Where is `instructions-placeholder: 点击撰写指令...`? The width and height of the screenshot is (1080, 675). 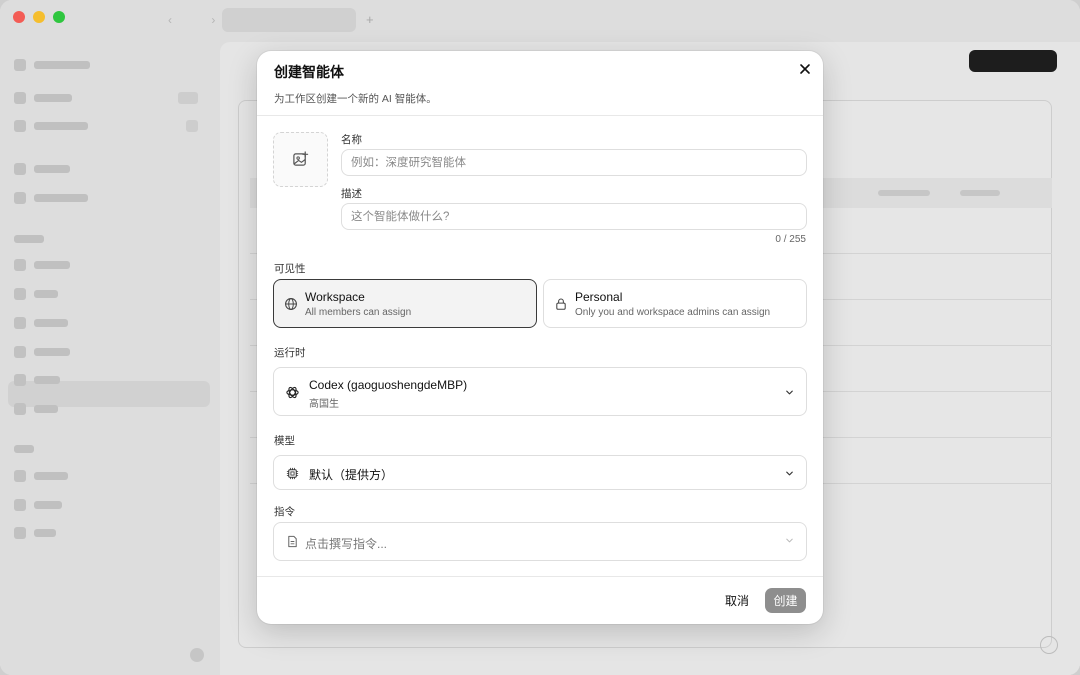
instructions-placeholder: 点击撰写指令... is located at coordinates (346, 544).